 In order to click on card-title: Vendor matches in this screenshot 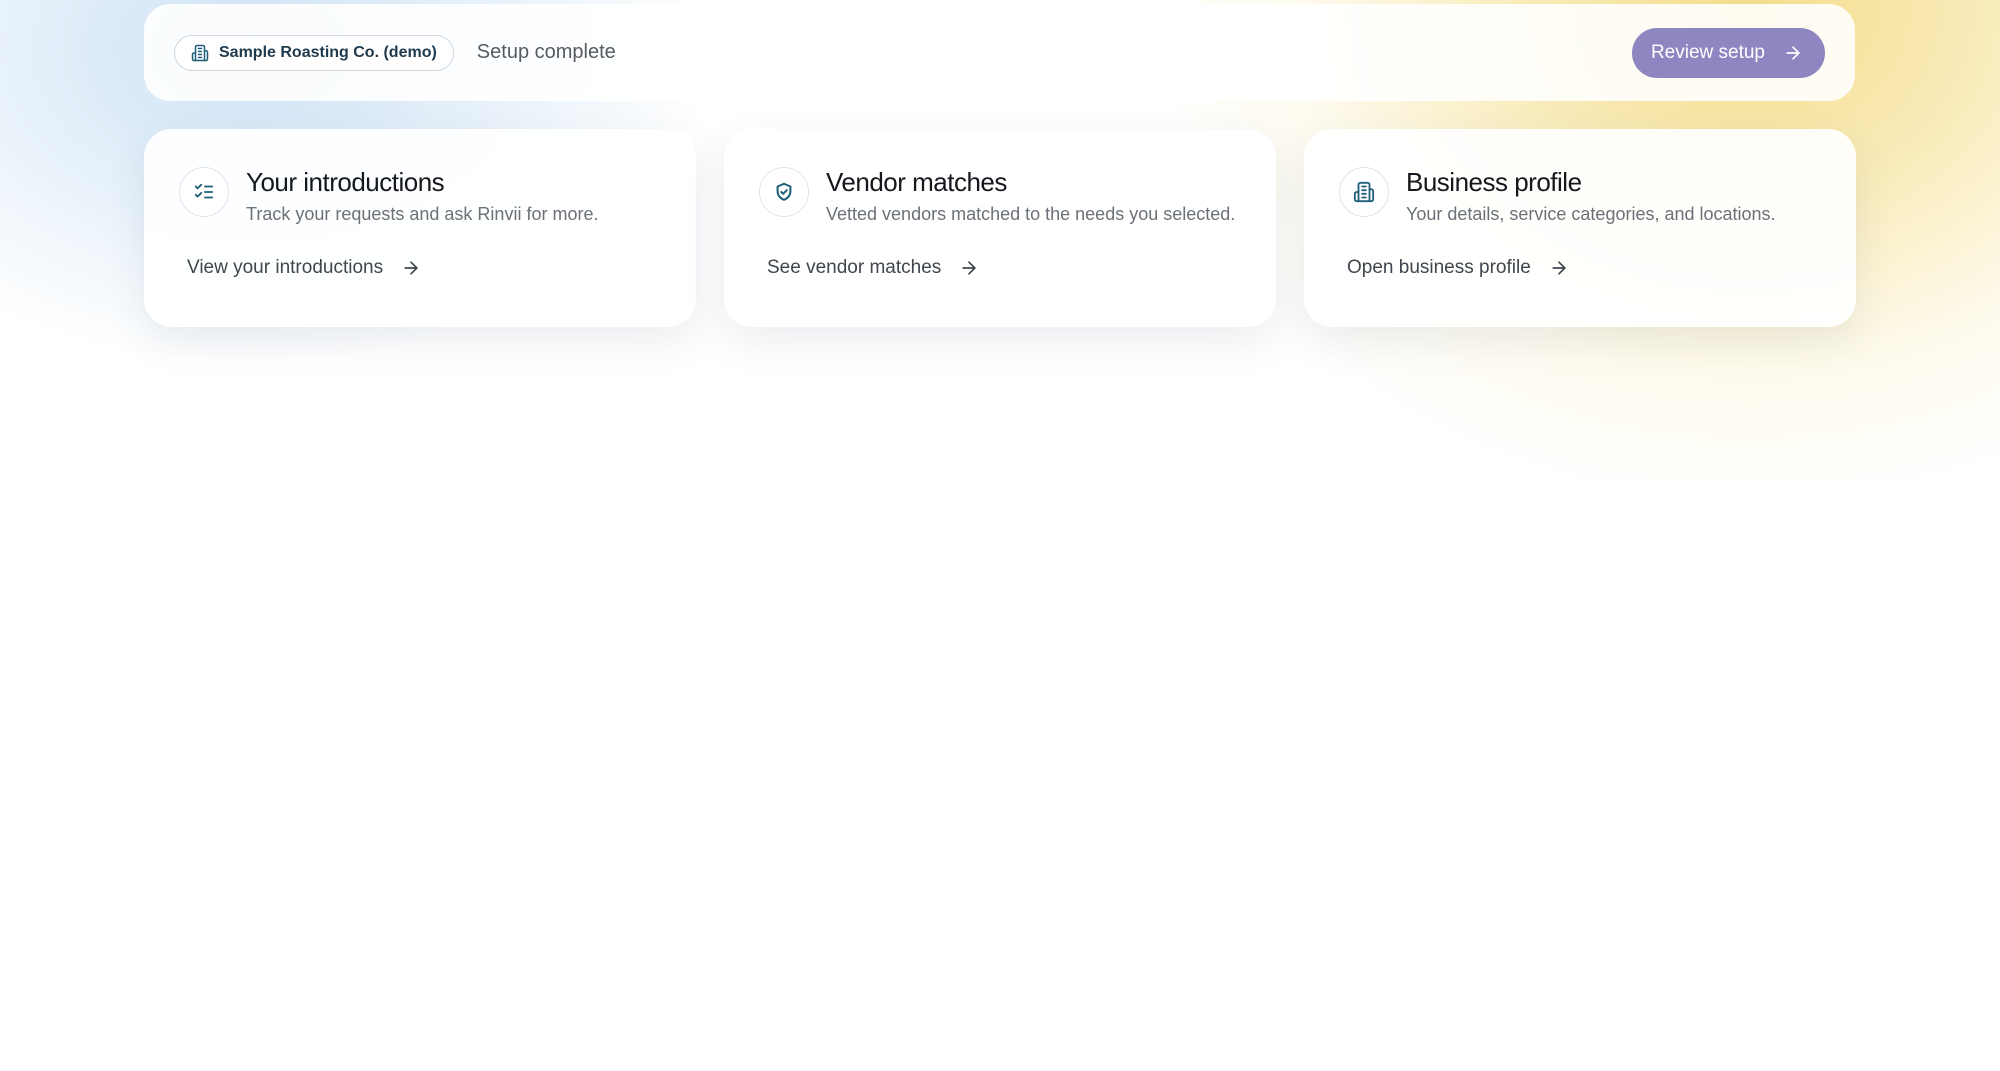, I will do `click(916, 182)`.